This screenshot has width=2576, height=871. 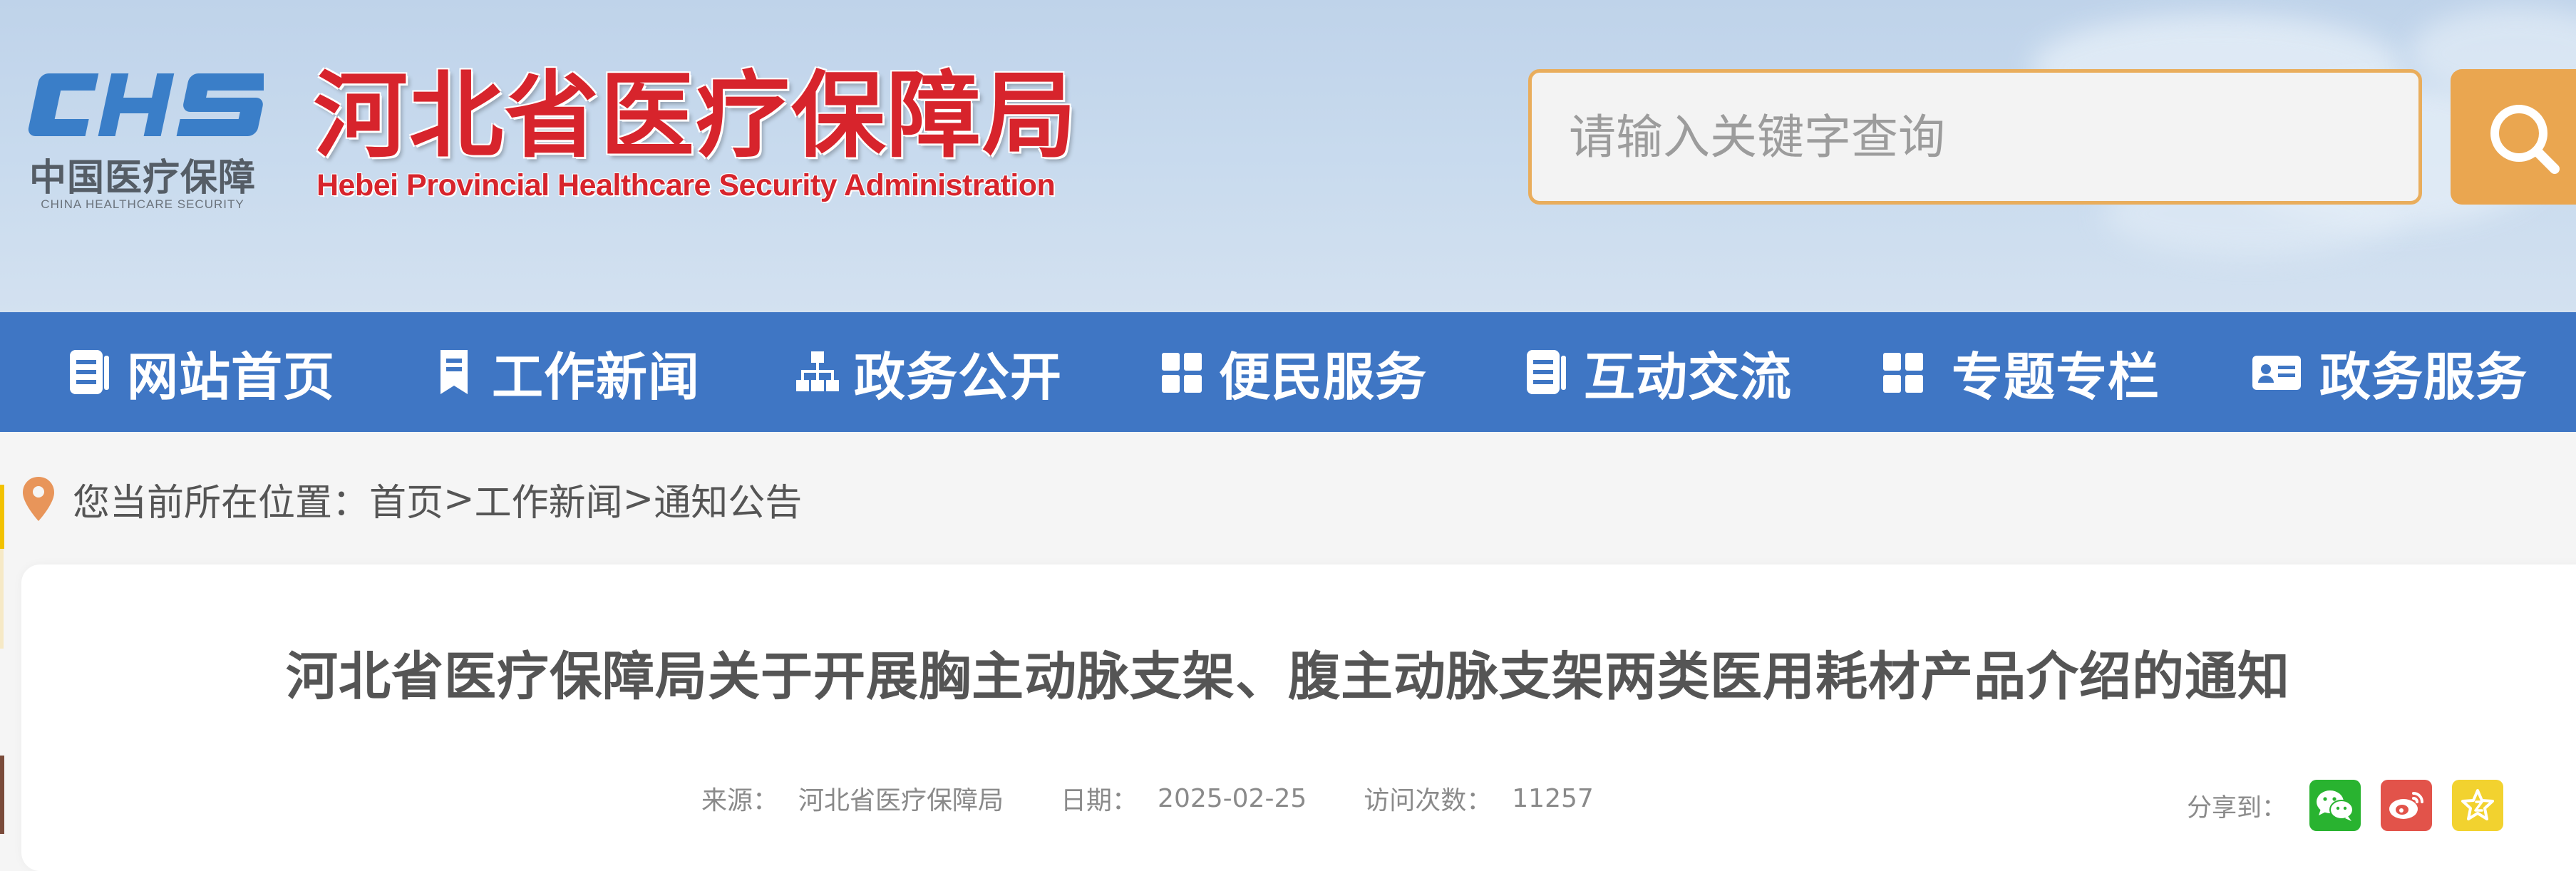 I want to click on breadcrumb-link-home: 首页, so click(x=406, y=499).